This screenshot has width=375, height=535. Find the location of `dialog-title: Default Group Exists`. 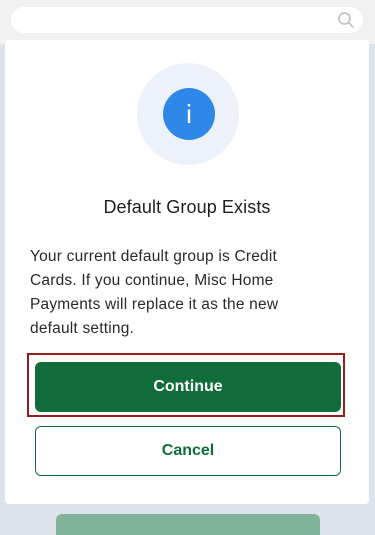

dialog-title: Default Group Exists is located at coordinates (187, 207).